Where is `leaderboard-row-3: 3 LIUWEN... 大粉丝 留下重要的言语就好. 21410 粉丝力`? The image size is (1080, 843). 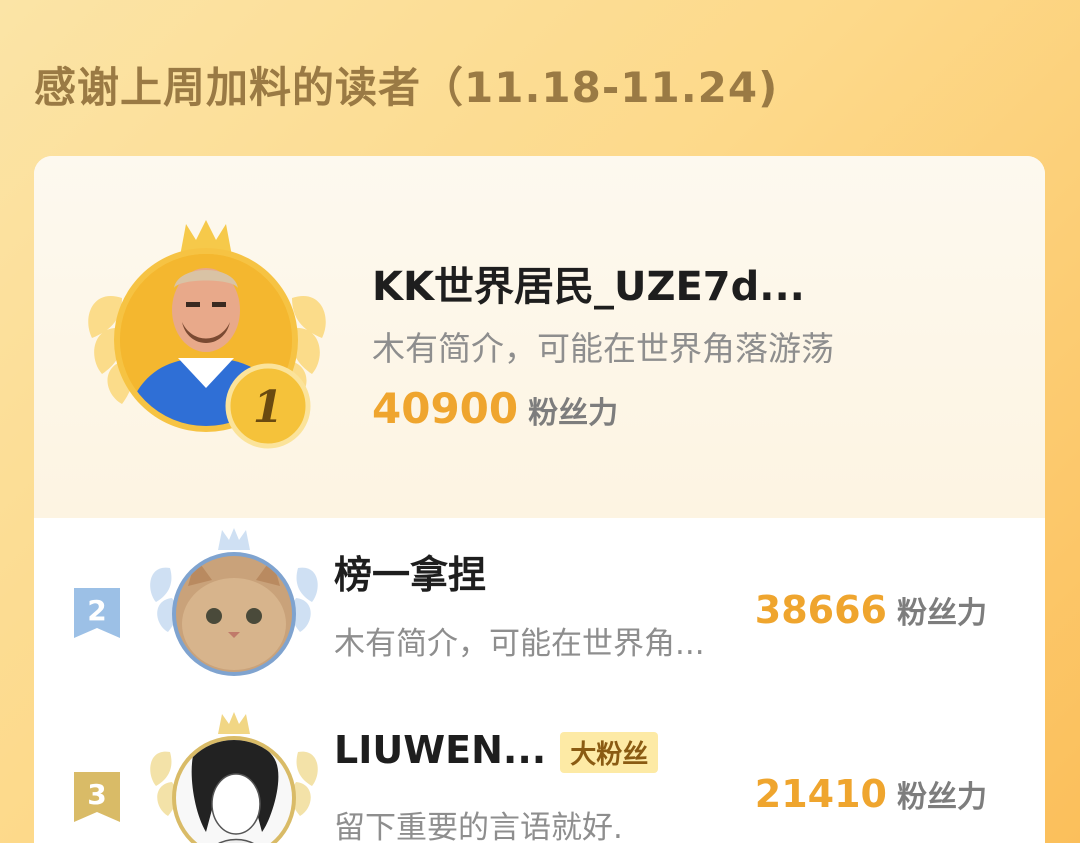
leaderboard-row-3: 3 LIUWEN... 大粉丝 留下重要的言语就好. 21410 粉丝力 is located at coordinates (539, 777).